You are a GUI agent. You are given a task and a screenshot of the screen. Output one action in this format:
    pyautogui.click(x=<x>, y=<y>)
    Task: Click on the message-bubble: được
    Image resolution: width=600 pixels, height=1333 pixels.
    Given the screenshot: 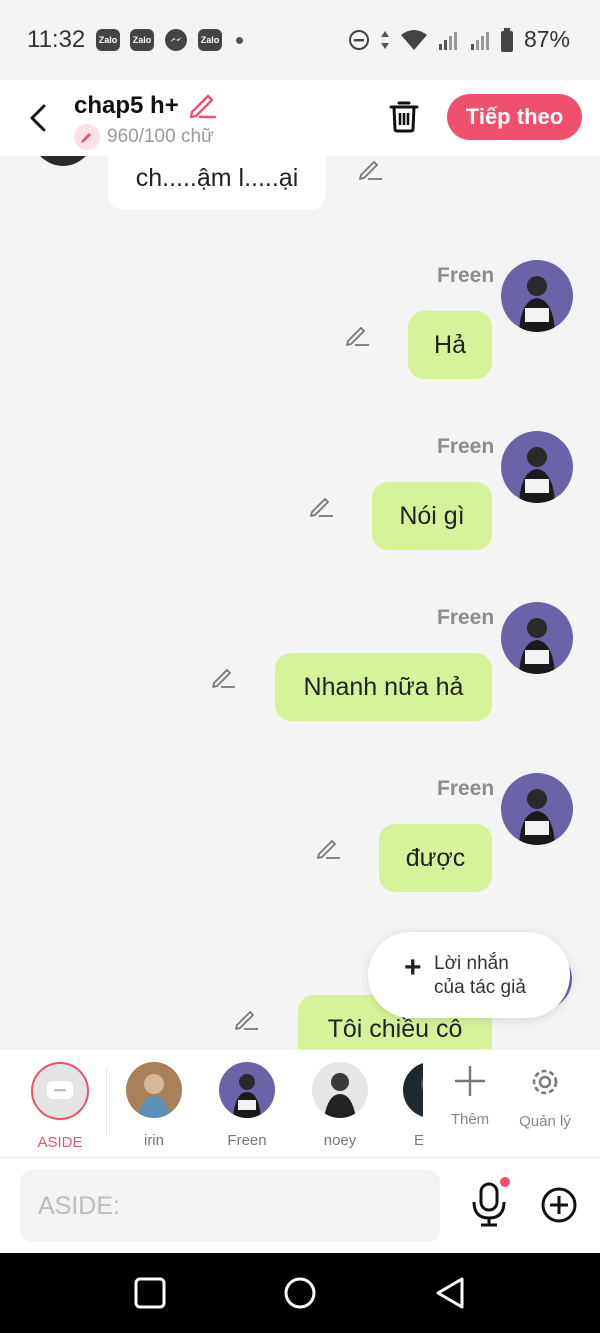 What is the action you would take?
    pyautogui.click(x=435, y=858)
    